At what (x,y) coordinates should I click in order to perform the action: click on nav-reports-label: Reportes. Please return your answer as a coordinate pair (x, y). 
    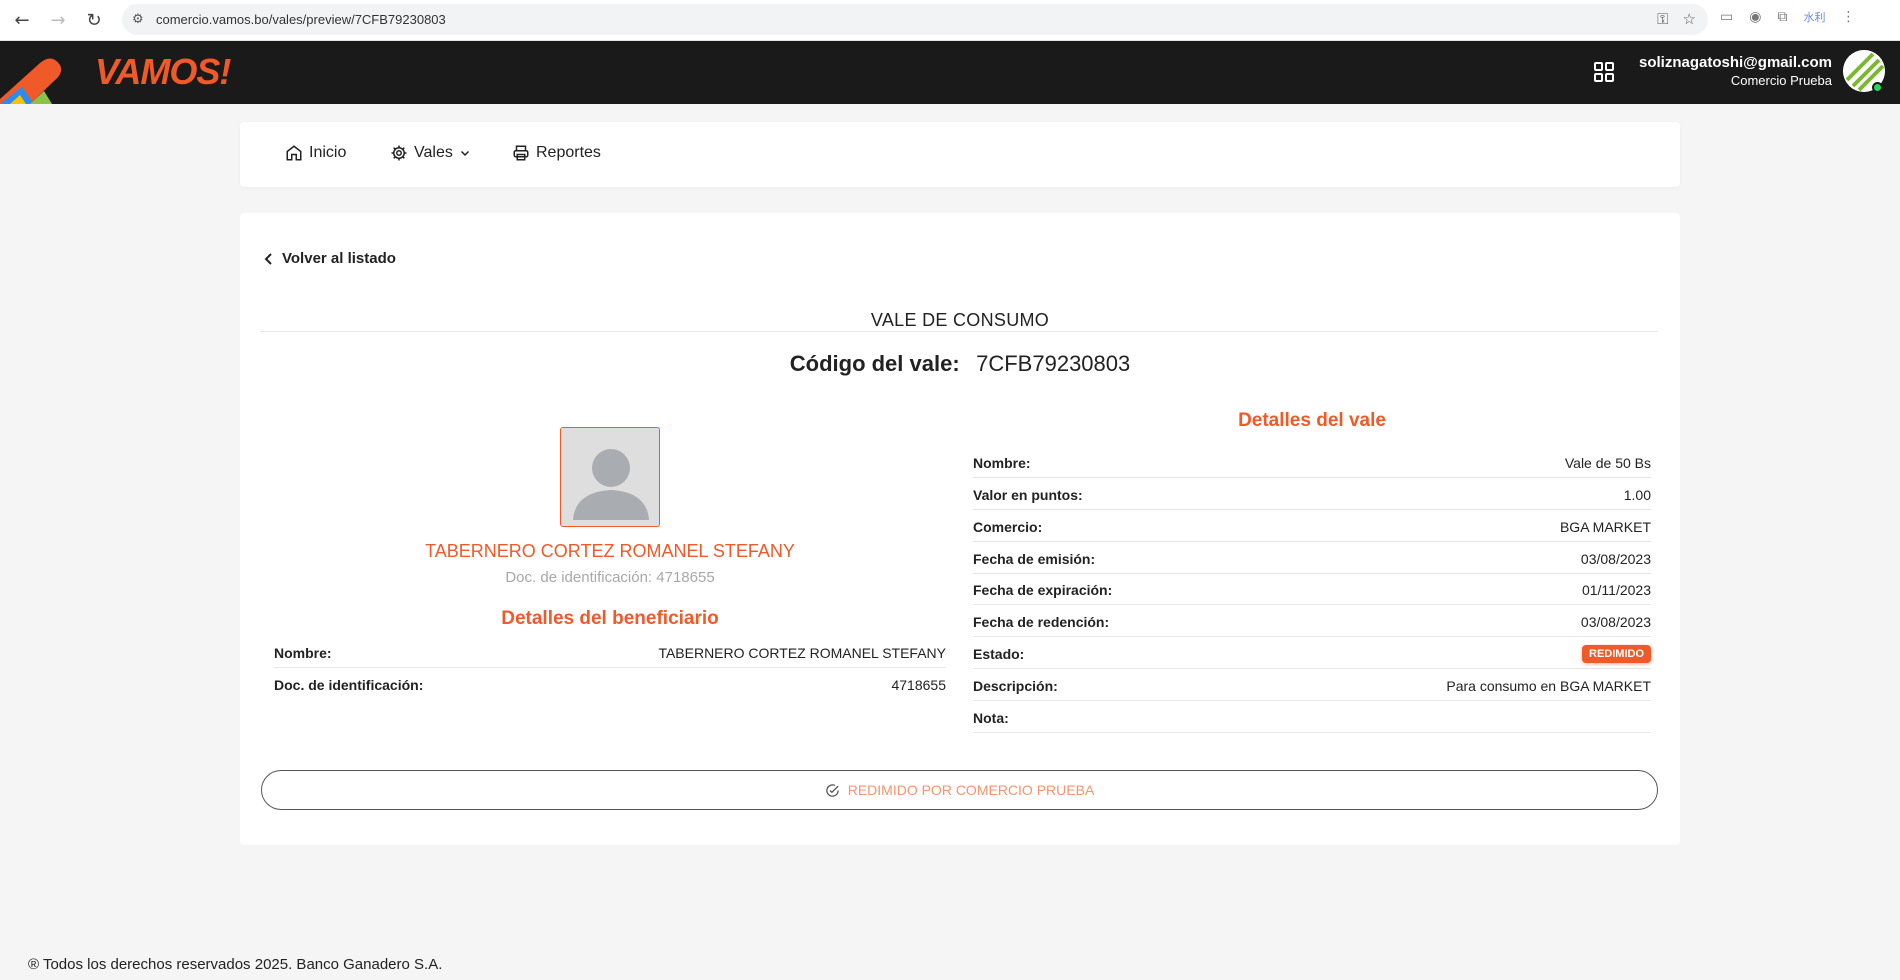
    Looking at the image, I should click on (568, 152).